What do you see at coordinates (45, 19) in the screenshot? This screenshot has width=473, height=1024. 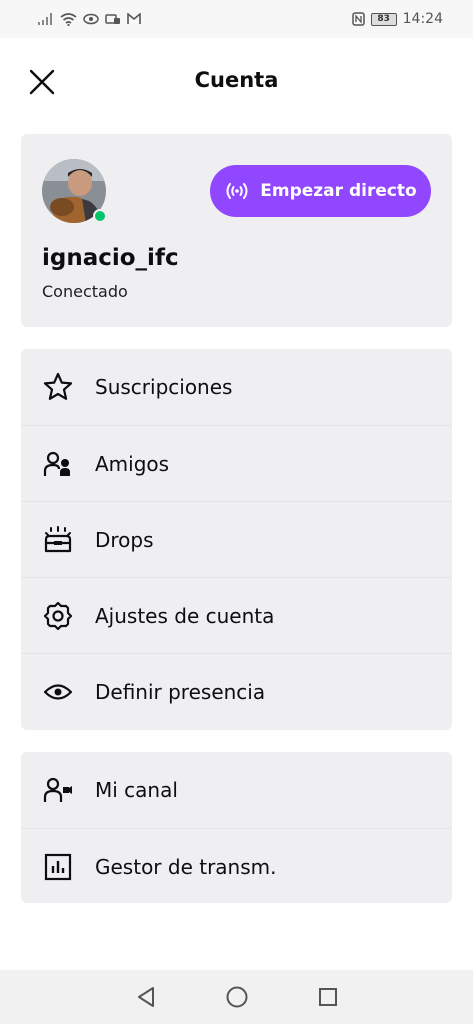 I see `signal-icon` at bounding box center [45, 19].